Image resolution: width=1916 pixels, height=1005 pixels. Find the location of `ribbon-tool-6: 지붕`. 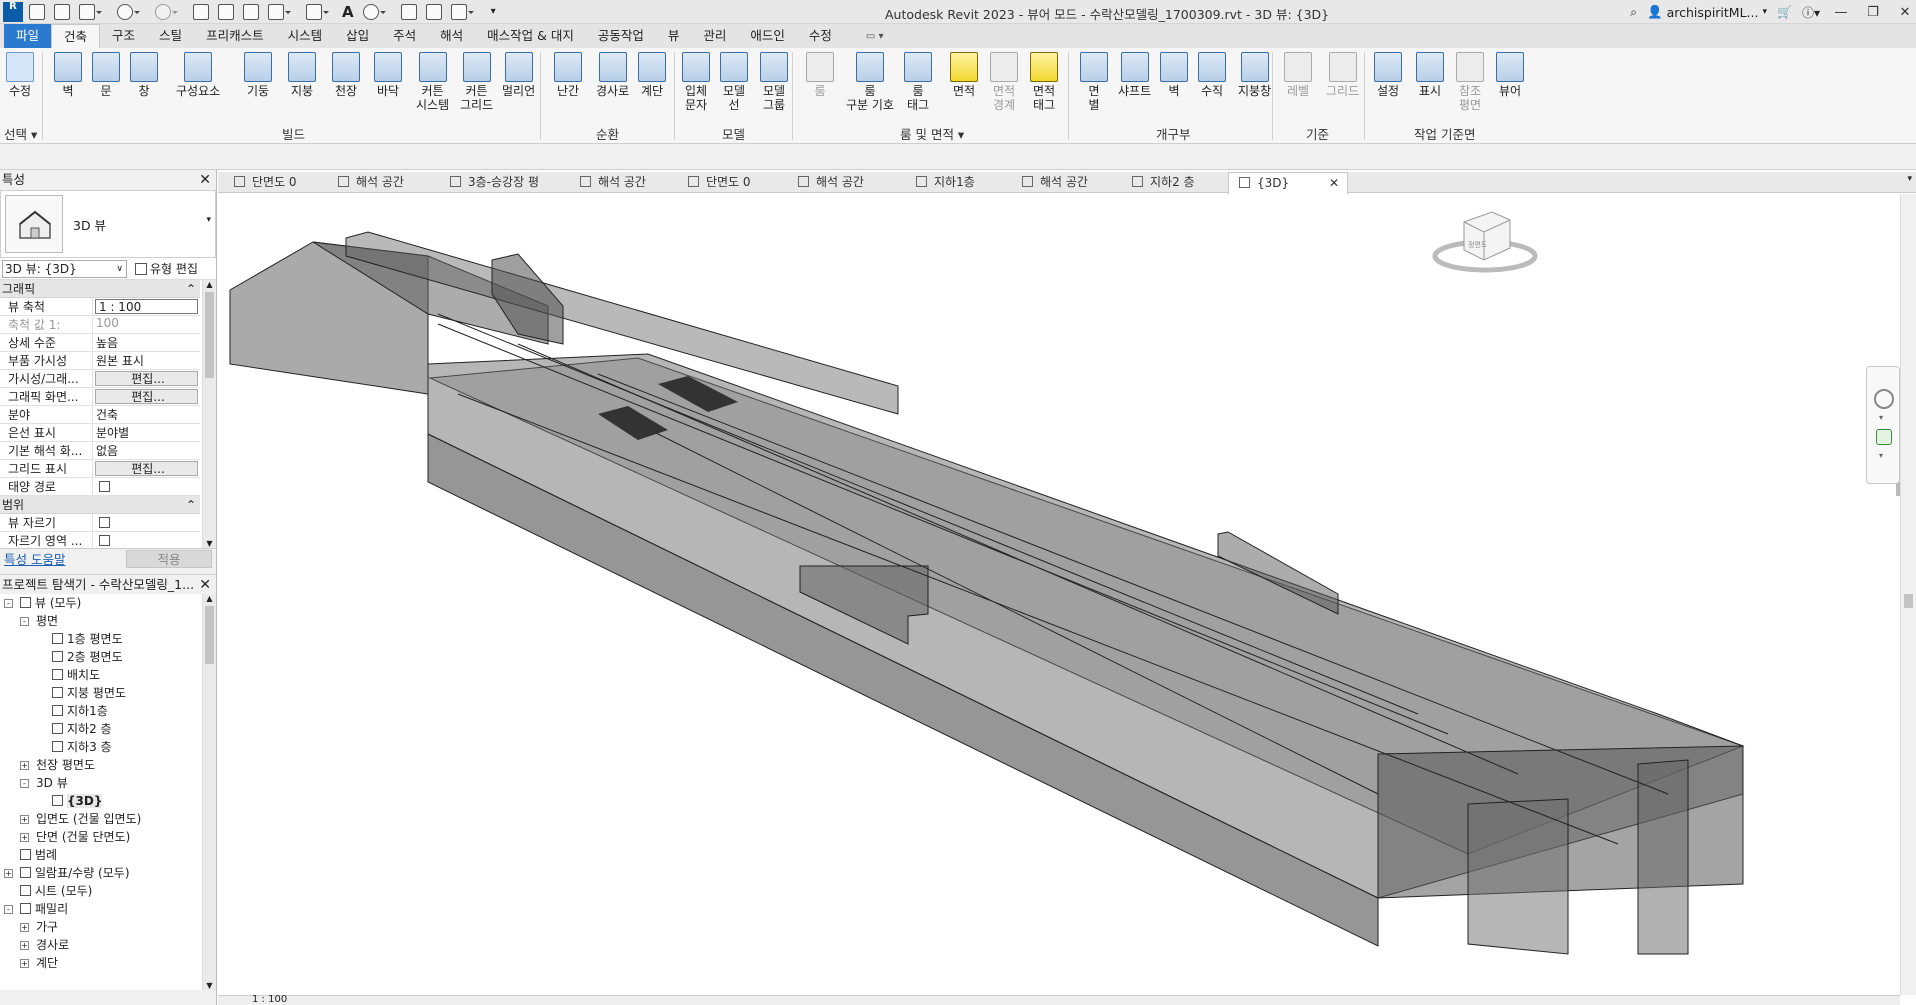

ribbon-tool-6: 지붕 is located at coordinates (302, 75).